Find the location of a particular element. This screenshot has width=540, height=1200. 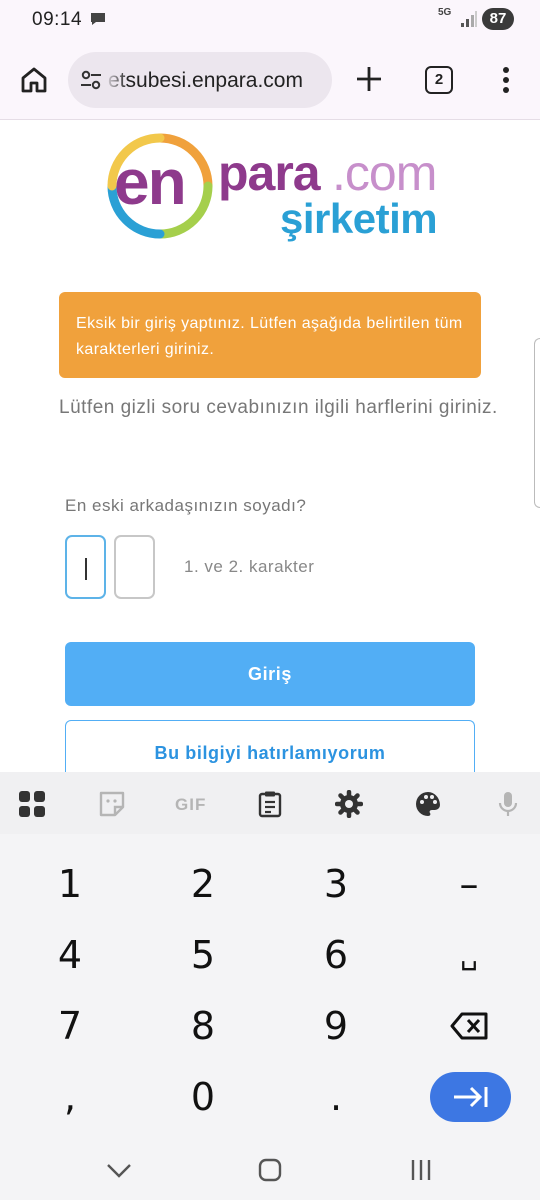

home-icon is located at coordinates (34, 80).